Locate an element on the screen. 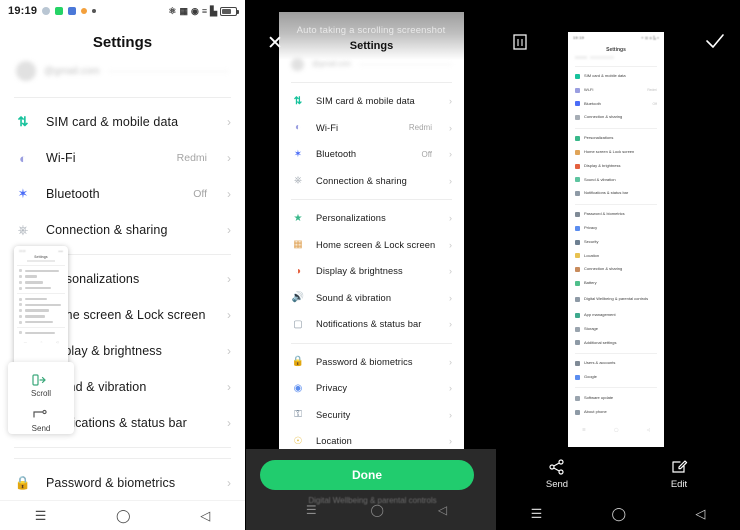 The image size is (740, 530). send-action-label: Send is located at coordinates (41, 428).